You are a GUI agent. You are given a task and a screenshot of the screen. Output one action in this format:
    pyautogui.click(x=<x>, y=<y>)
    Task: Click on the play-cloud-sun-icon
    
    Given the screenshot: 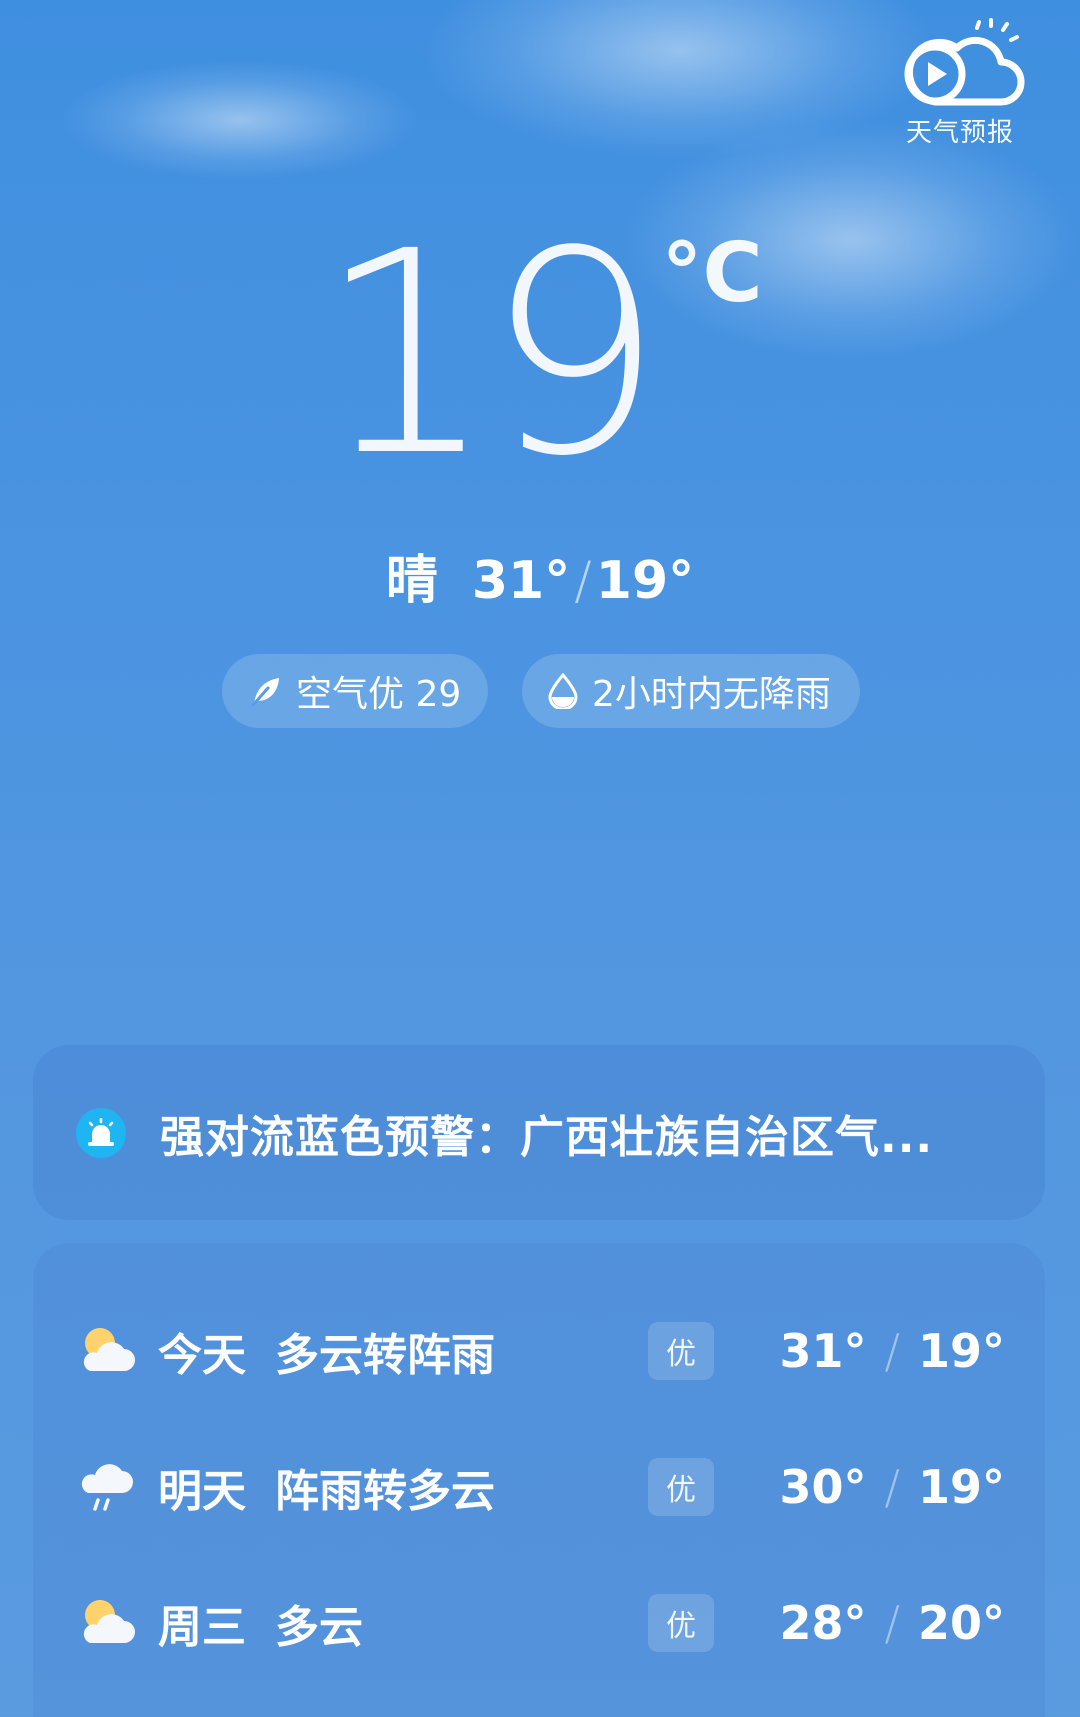 What is the action you would take?
    pyautogui.click(x=964, y=62)
    